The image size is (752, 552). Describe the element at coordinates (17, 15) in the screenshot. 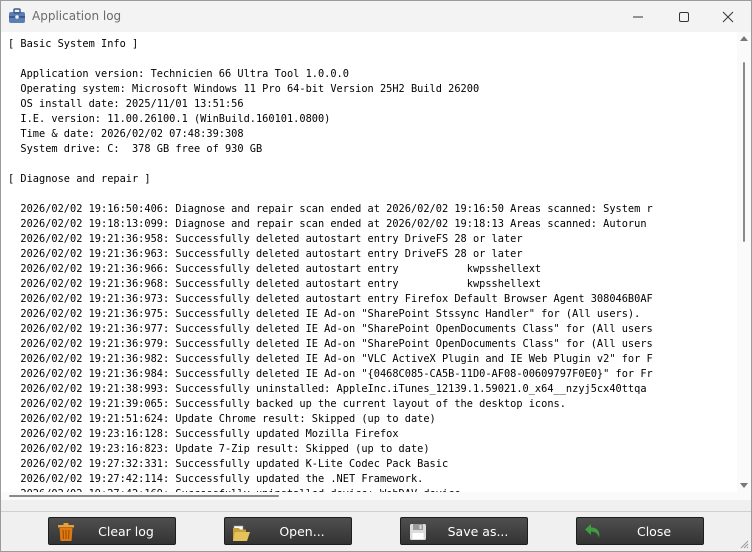

I see `toolbox-icon` at that location.